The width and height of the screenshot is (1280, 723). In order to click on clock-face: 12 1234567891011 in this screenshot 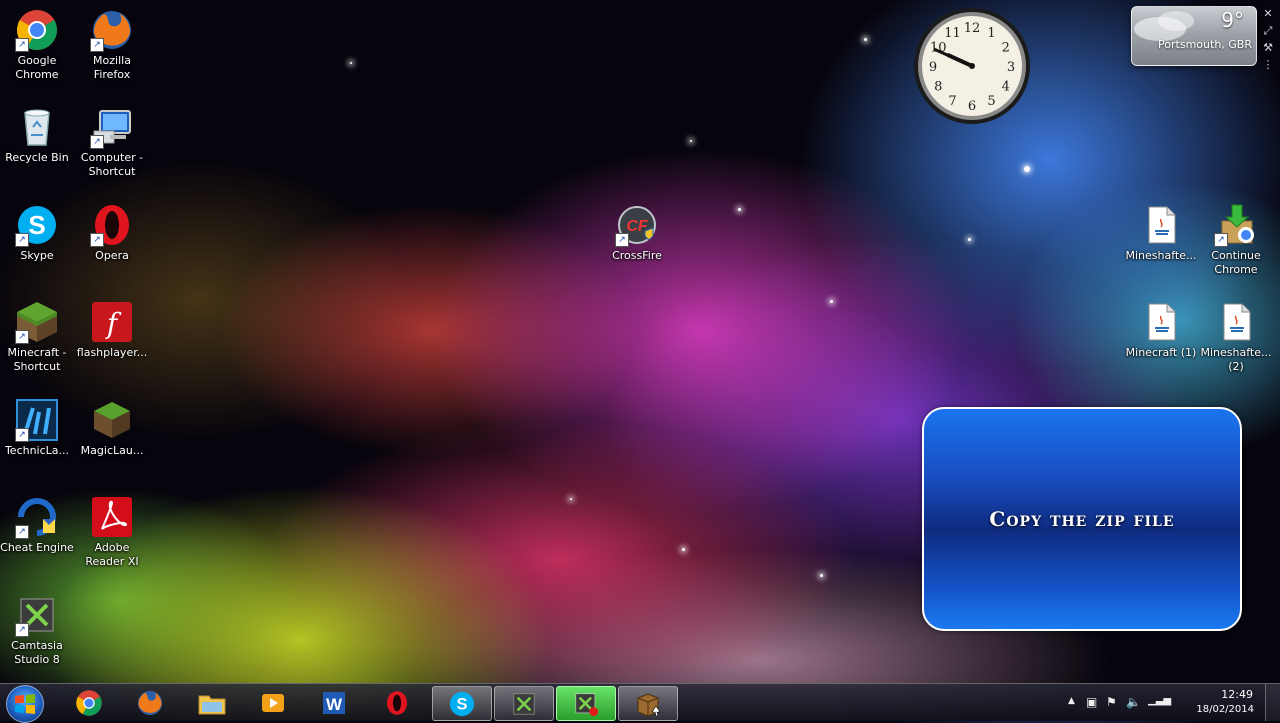, I will do `click(972, 66)`.